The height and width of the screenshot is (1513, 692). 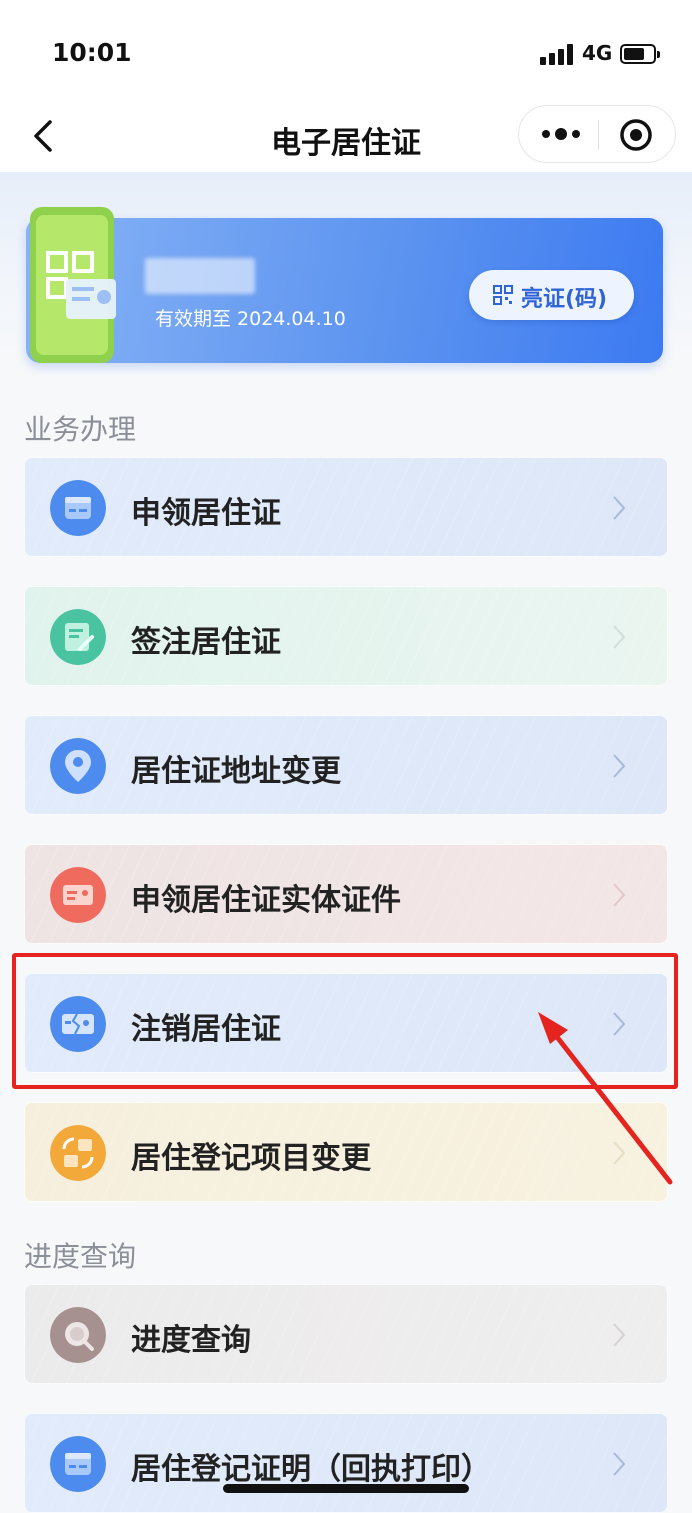 I want to click on broken-card-icon, so click(x=78, y=1024).